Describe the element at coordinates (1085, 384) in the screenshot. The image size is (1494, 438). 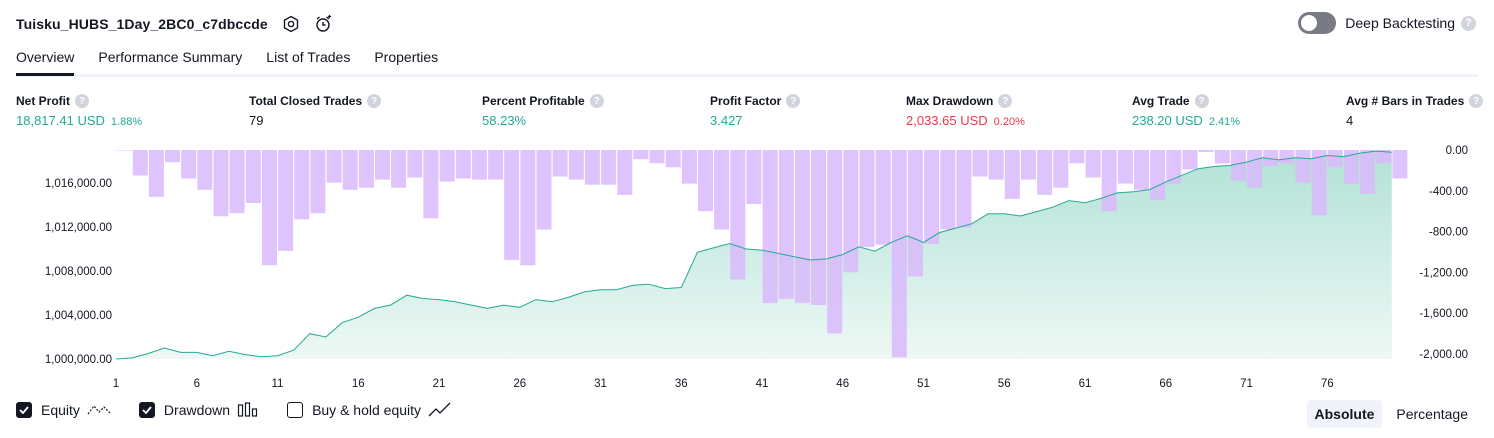
I see `x-axis-tick: 61` at that location.